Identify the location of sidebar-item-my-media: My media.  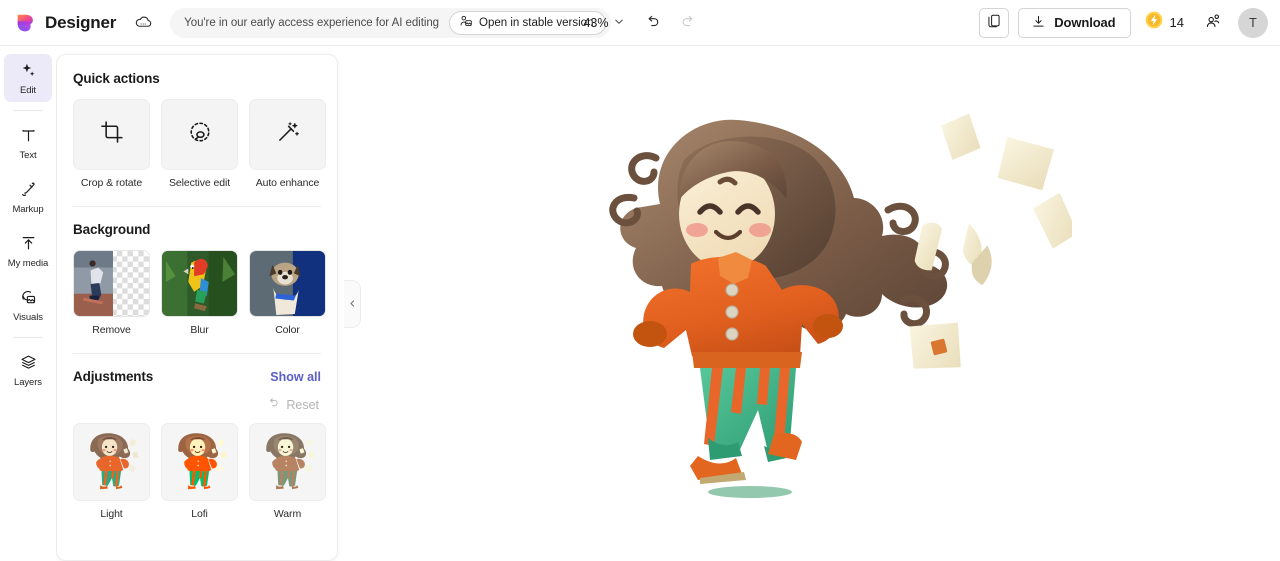
(28, 251).